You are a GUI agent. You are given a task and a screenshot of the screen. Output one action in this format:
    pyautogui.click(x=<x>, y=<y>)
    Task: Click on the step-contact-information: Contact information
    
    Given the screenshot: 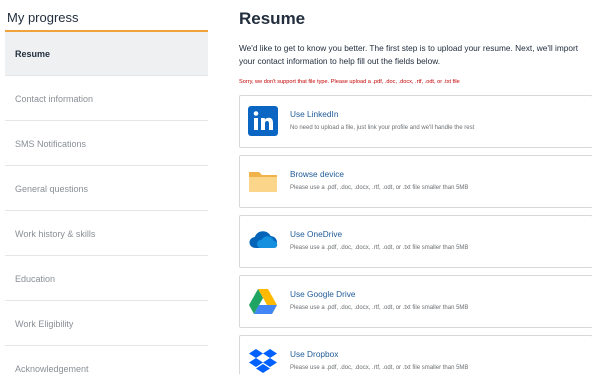 What is the action you would take?
    pyautogui.click(x=106, y=99)
    